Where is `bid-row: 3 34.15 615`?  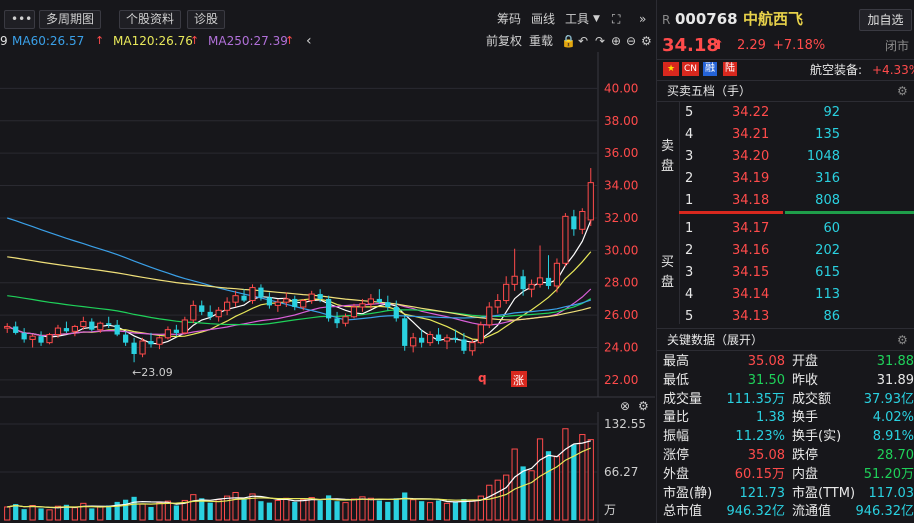
bid-row: 3 34.15 615 is located at coordinates (785, 273).